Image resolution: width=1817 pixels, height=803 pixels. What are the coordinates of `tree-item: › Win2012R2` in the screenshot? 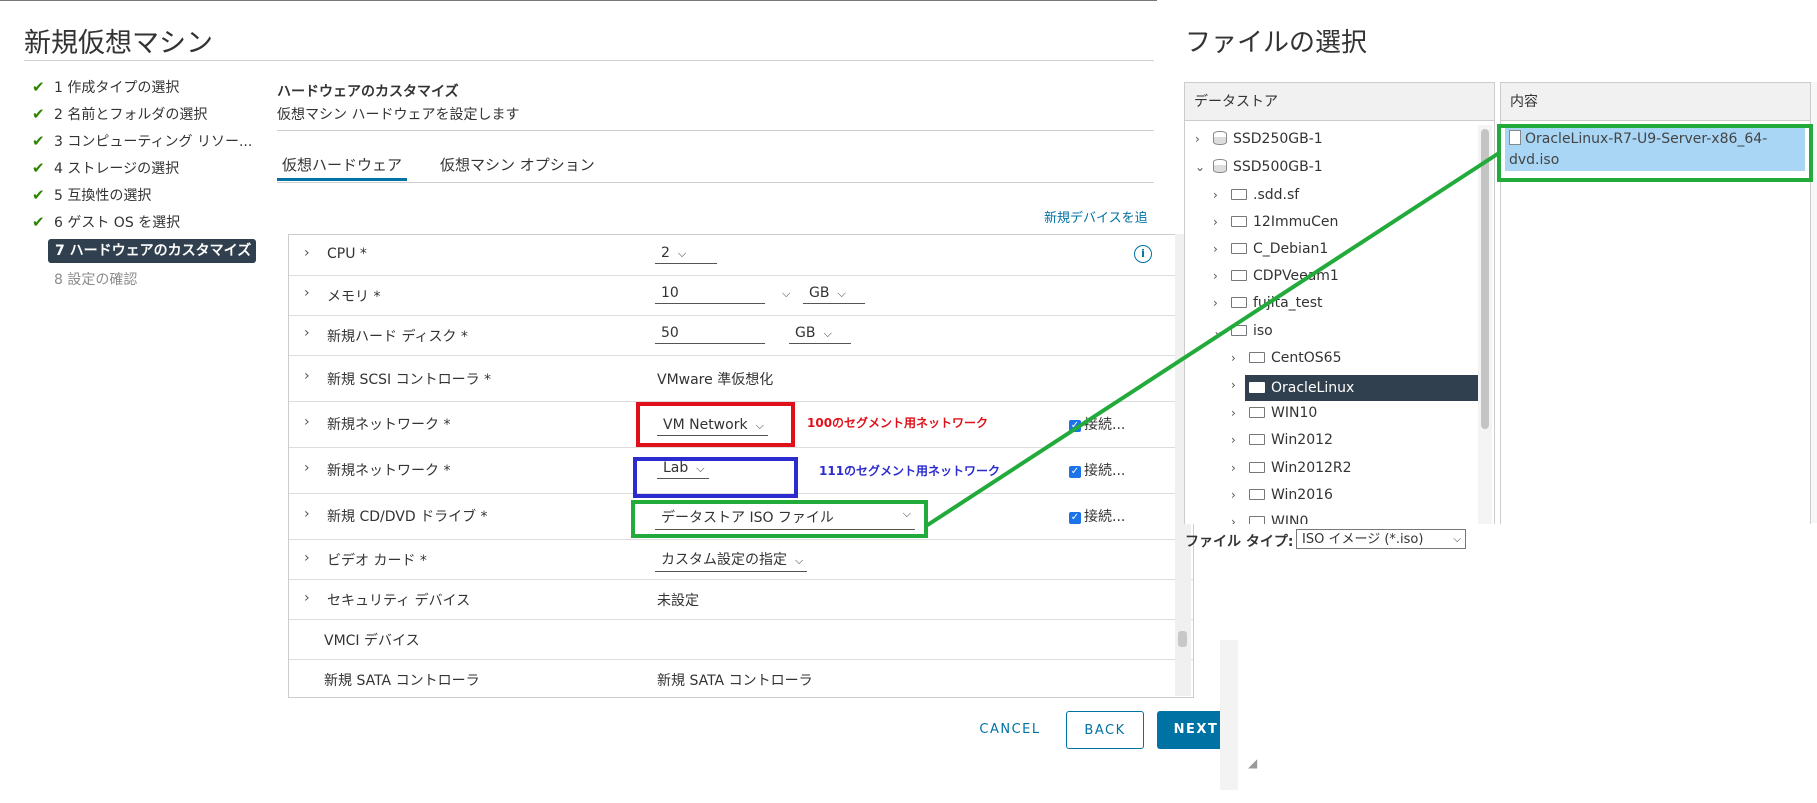 It's located at (1291, 468).